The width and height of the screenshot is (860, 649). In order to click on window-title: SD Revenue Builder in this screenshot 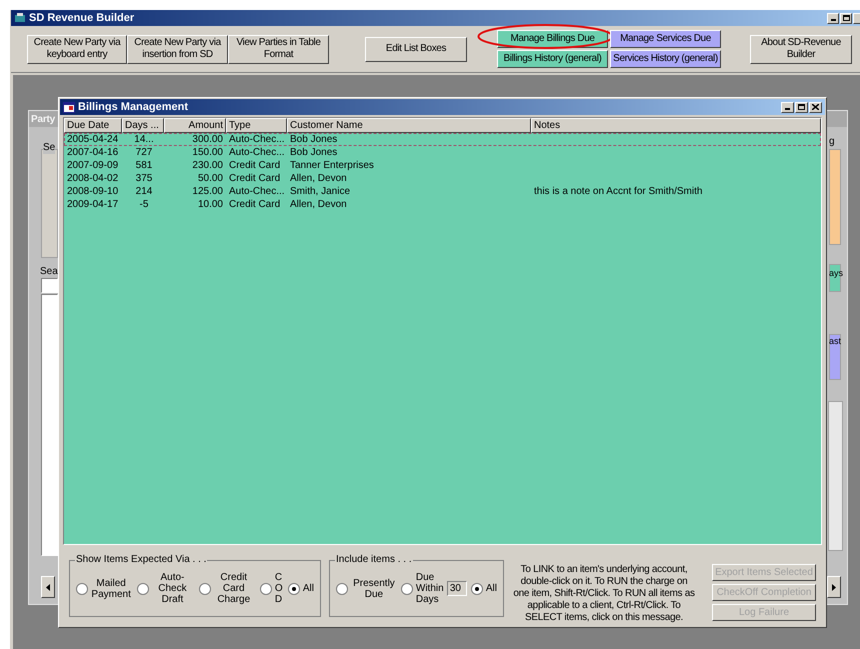, I will do `click(81, 18)`.